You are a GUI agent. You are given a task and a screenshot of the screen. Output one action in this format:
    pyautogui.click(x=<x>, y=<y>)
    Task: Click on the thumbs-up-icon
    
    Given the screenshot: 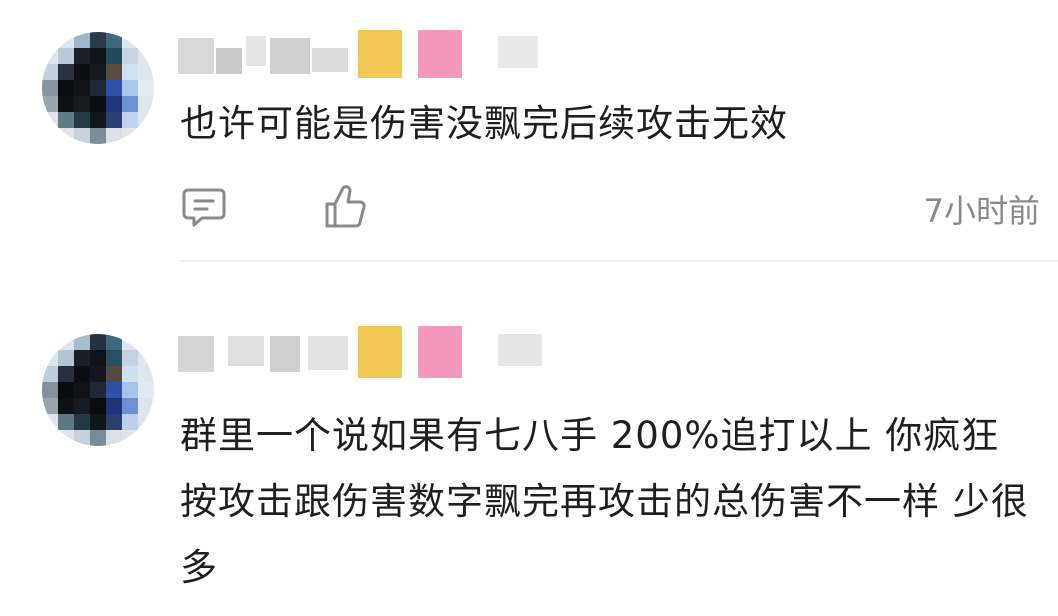 What is the action you would take?
    pyautogui.click(x=346, y=206)
    